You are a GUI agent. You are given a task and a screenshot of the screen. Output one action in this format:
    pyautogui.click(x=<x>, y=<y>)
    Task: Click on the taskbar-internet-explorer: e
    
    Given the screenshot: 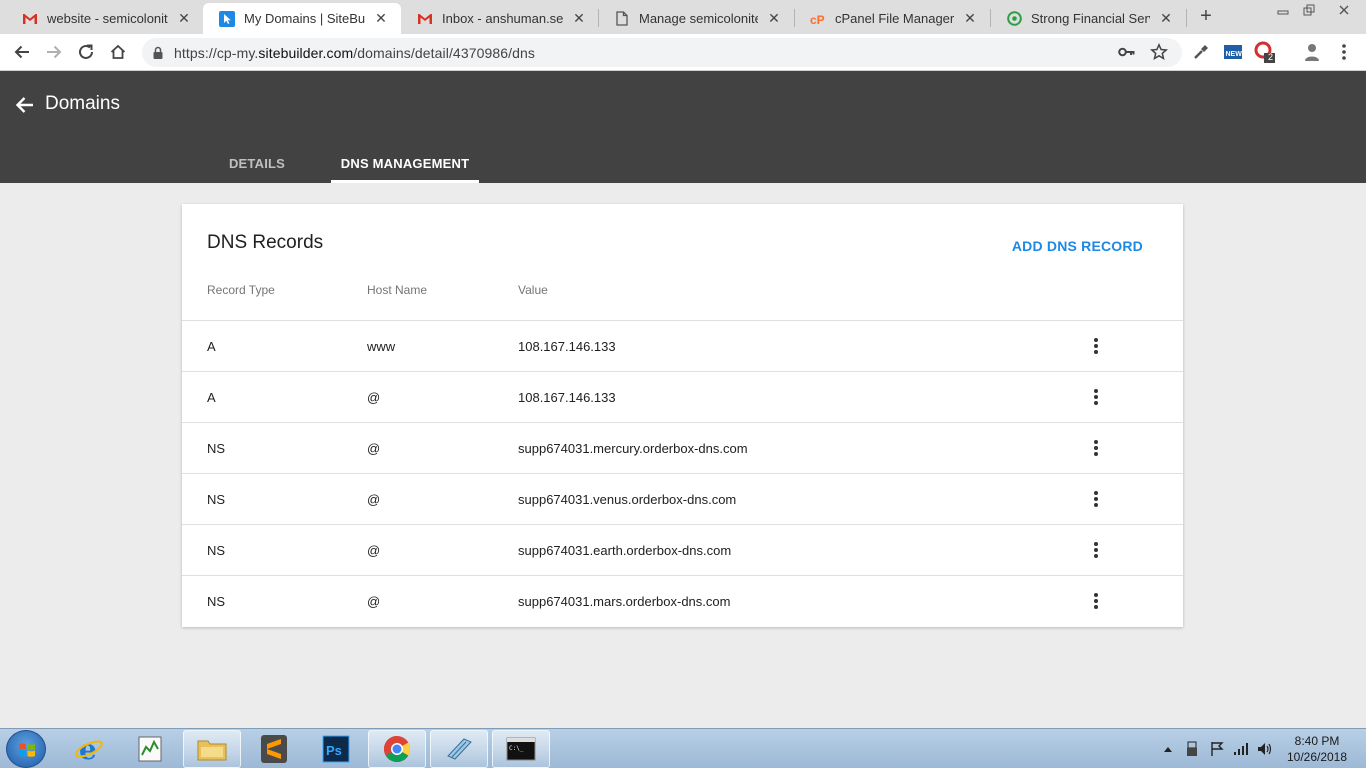 What is the action you would take?
    pyautogui.click(x=89, y=749)
    